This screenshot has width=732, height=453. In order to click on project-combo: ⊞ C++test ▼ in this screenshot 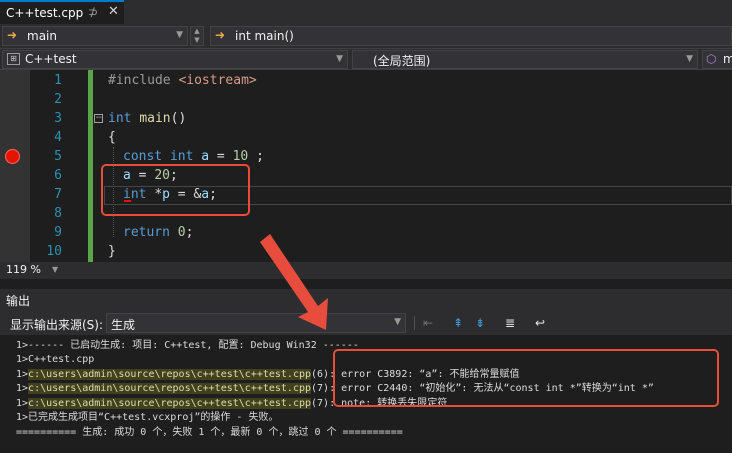, I will do `click(175, 59)`.